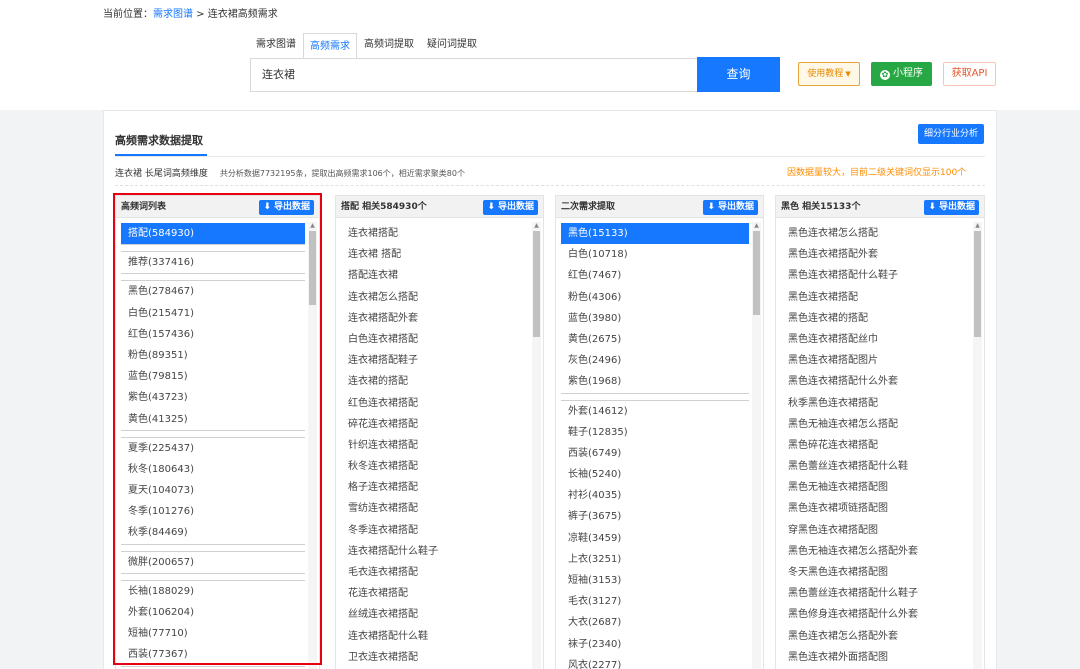 This screenshot has height=669, width=1080. Describe the element at coordinates (655, 360) in the screenshot. I see `list-item: 灰色(2496)` at that location.